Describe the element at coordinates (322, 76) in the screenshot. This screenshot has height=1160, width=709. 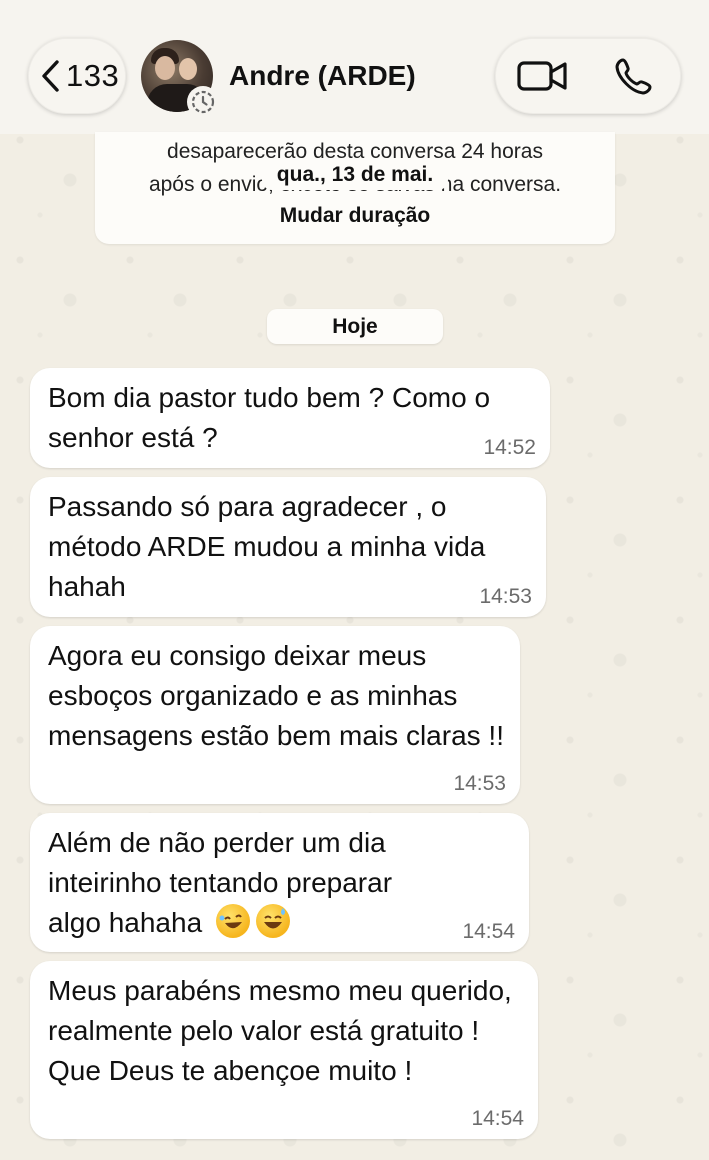
I see `contact-name: Andre (ARDE)` at that location.